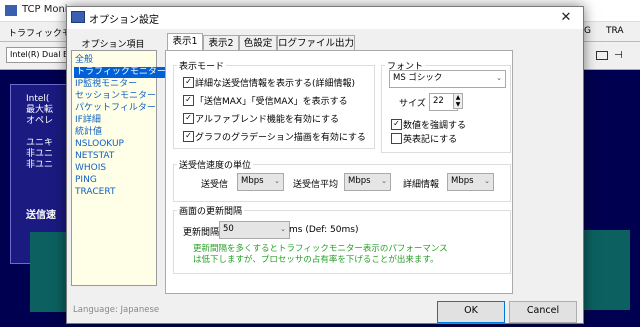 The image size is (640, 327). What do you see at coordinates (228, 229) in the screenshot?
I see `refresh-interval-value: 50` at bounding box center [228, 229].